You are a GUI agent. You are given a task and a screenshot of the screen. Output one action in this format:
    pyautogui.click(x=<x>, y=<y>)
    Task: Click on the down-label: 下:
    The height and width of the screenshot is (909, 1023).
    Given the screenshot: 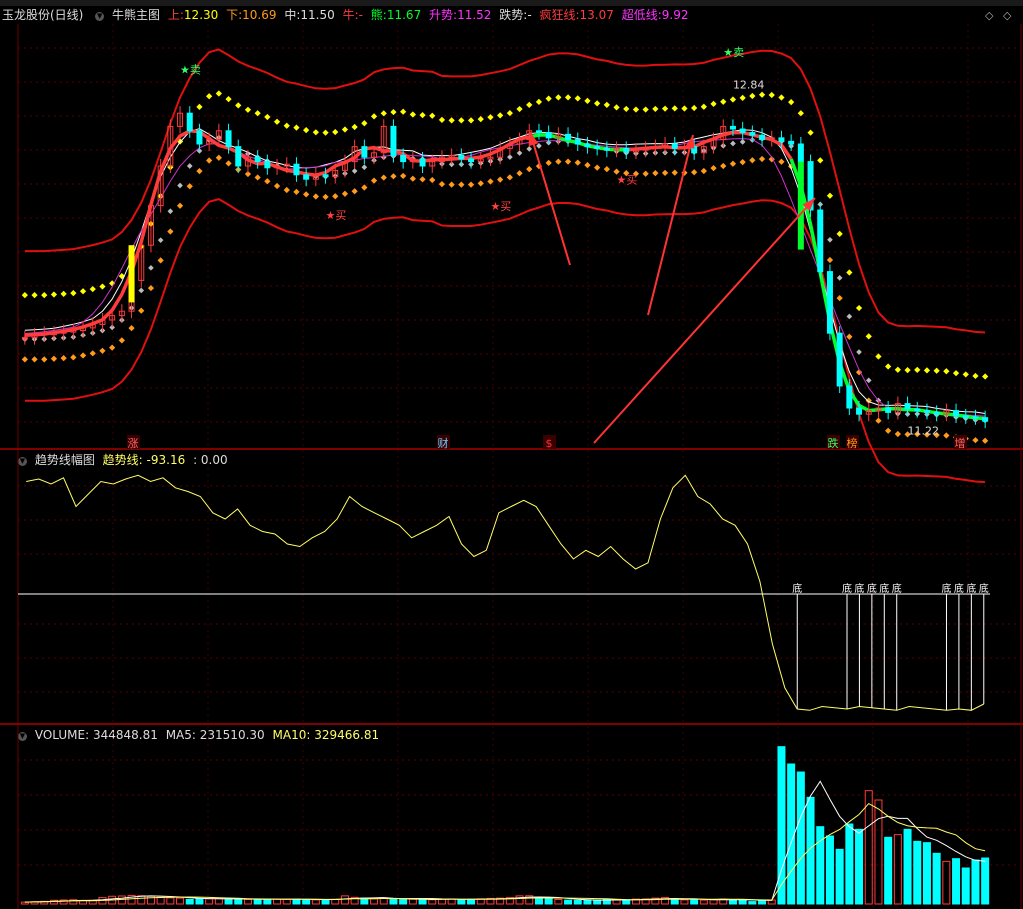 What is the action you would take?
    pyautogui.click(x=234, y=15)
    